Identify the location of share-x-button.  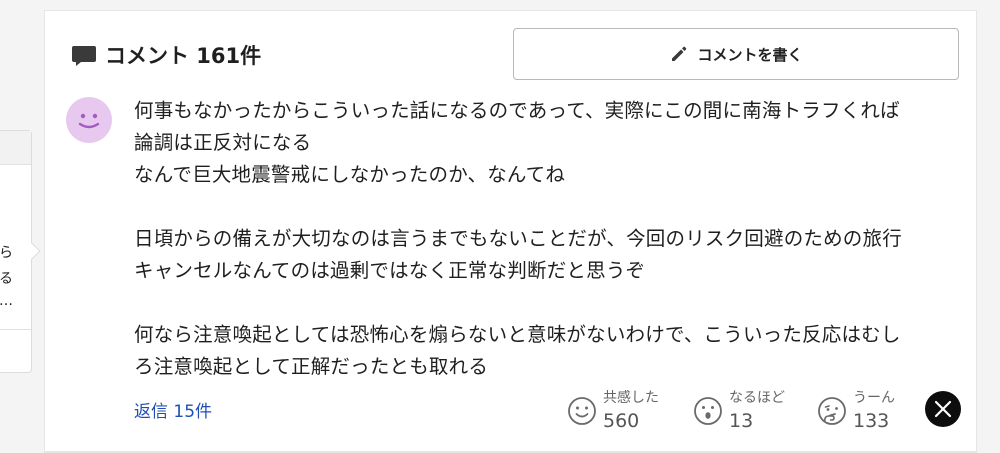
(943, 409).